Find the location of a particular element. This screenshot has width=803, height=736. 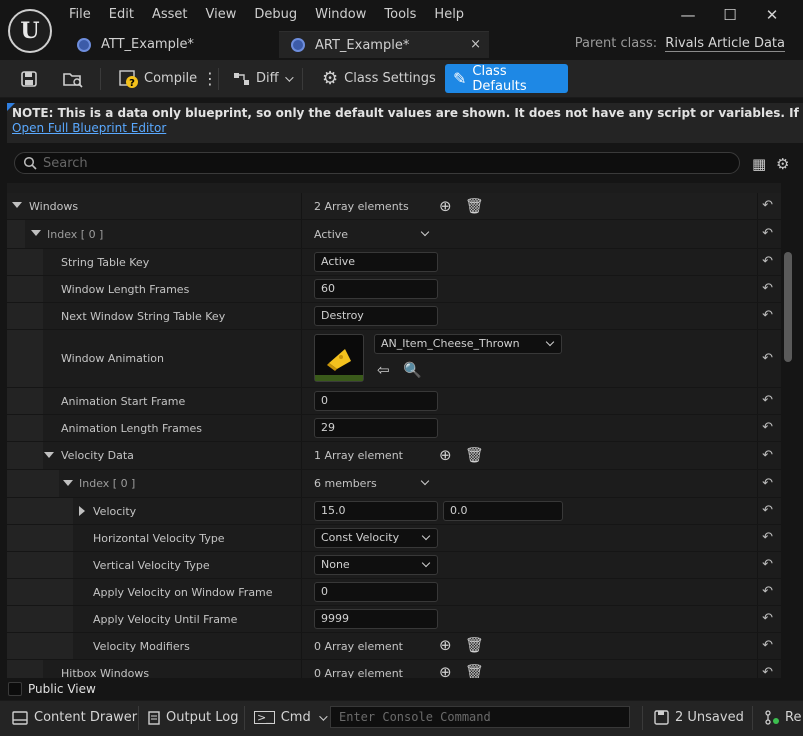

string-table-key-row: String Table Key Active ↶ is located at coordinates (394, 262).